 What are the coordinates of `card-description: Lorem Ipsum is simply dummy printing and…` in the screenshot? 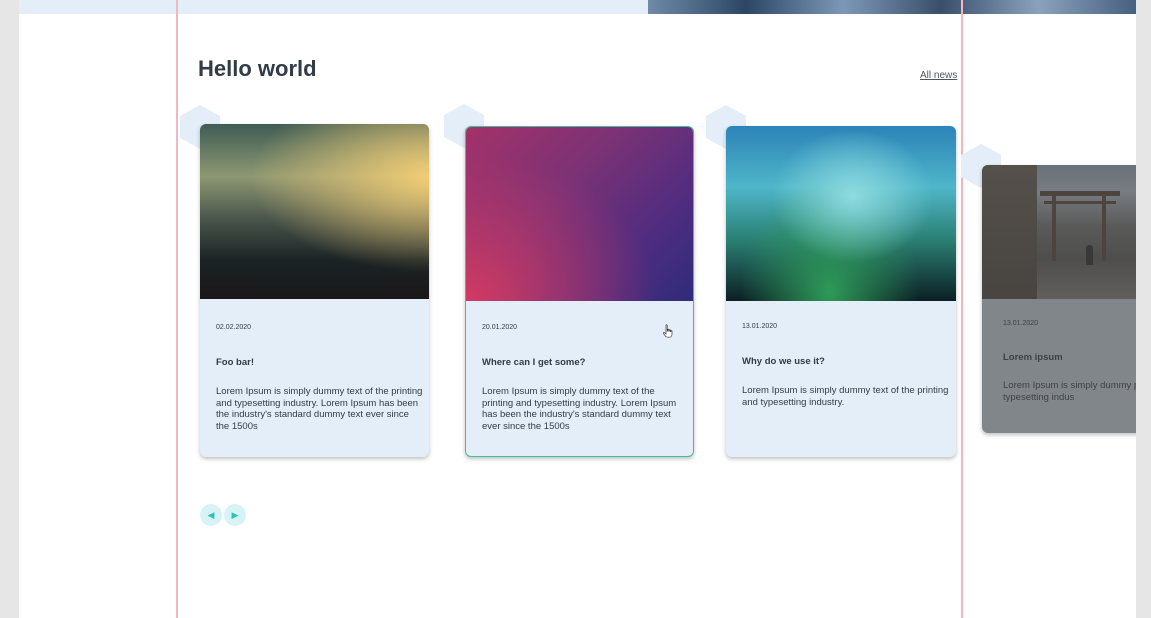 It's located at (1069, 391).